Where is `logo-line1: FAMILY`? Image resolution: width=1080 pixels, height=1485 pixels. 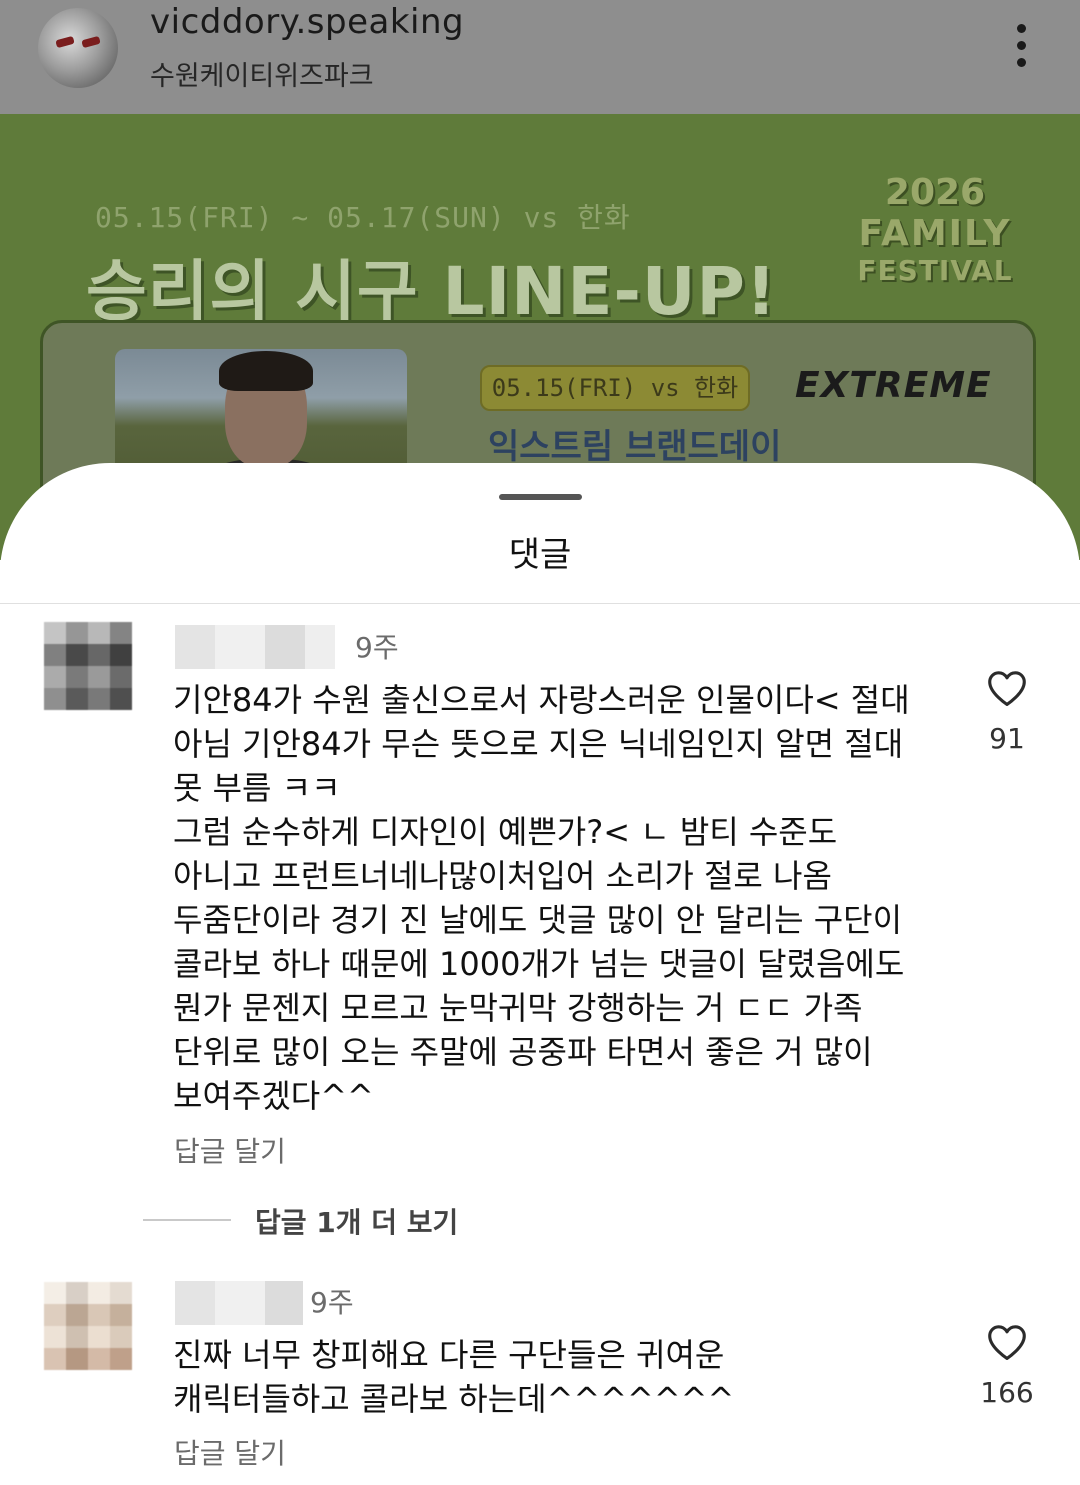 logo-line1: FAMILY is located at coordinates (935, 233).